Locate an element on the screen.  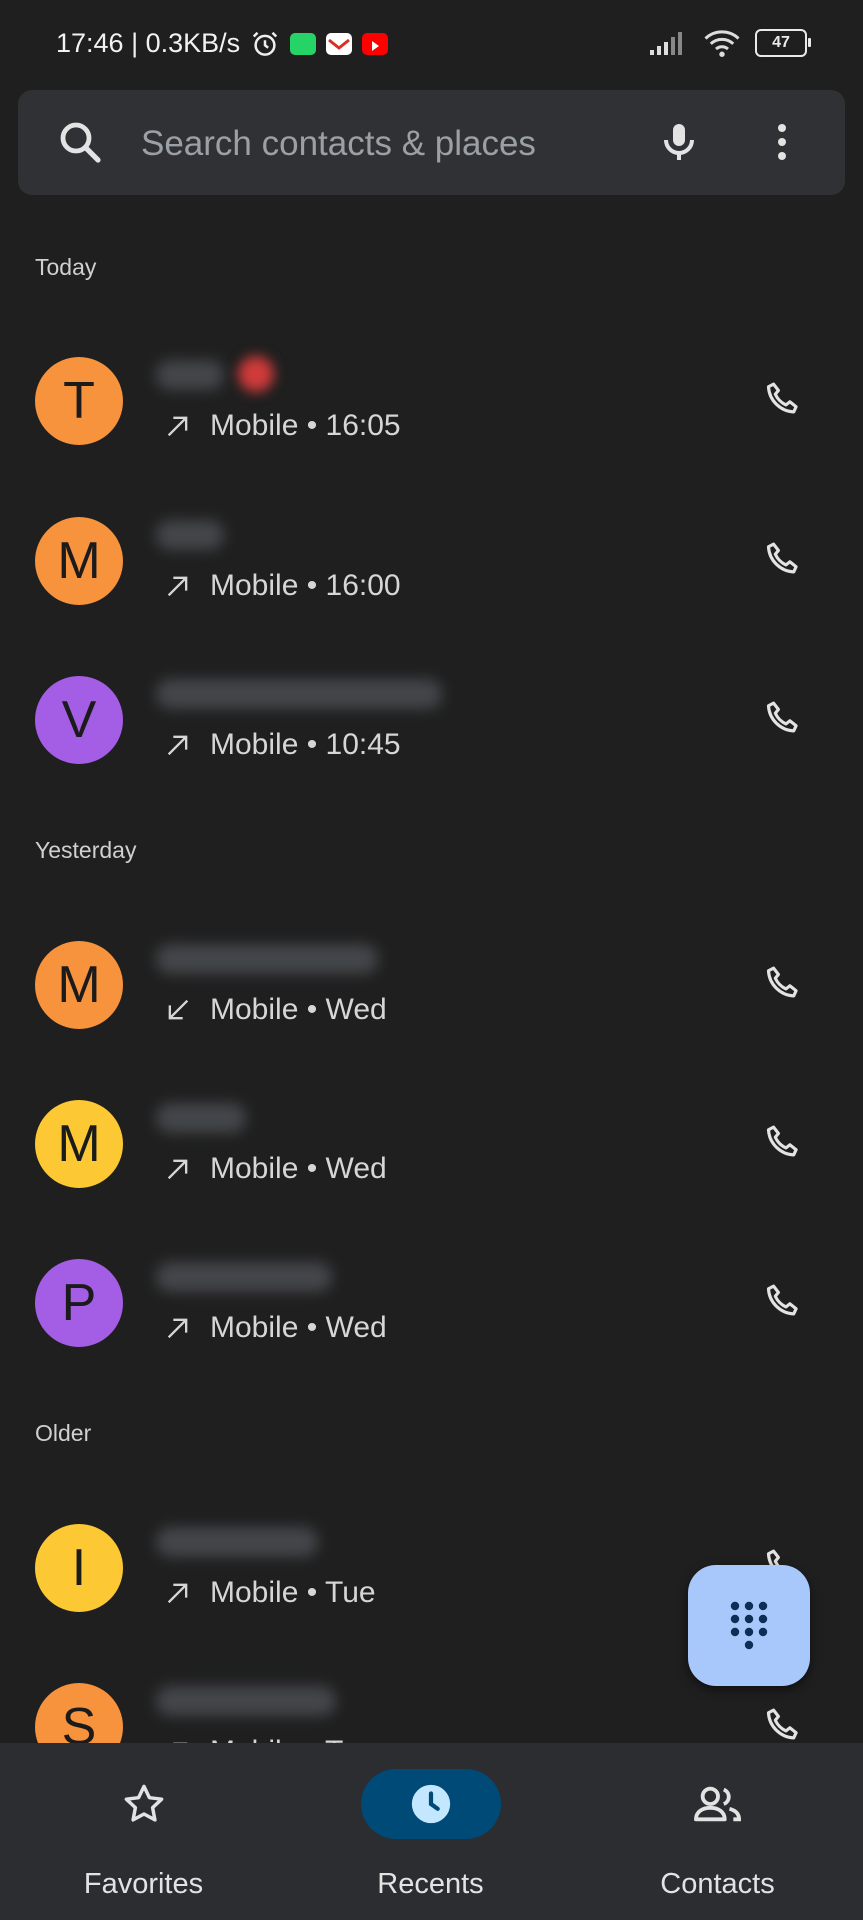
search-icon is located at coordinates (80, 142).